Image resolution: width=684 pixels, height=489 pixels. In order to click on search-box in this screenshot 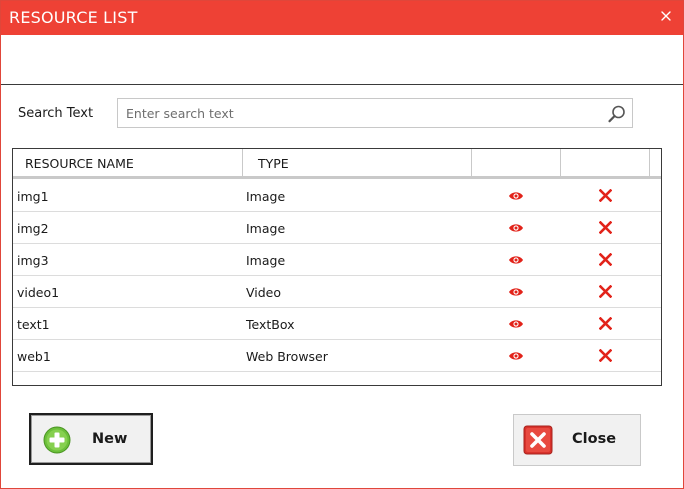, I will do `click(375, 113)`.